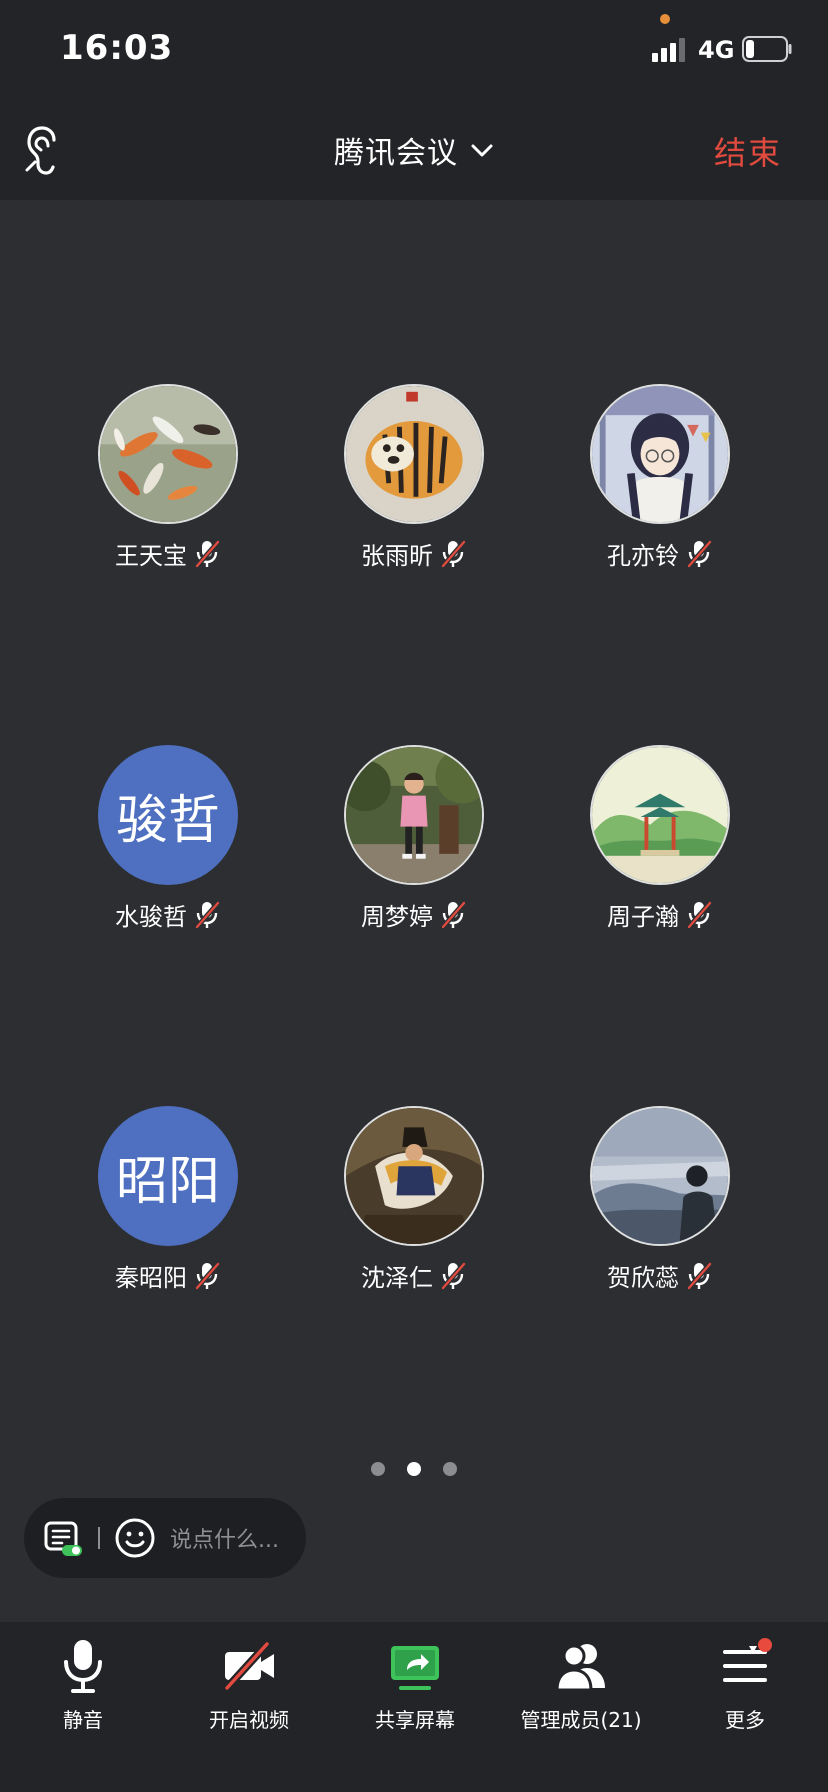 Image resolution: width=828 pixels, height=1792 pixels. What do you see at coordinates (45, 151) in the screenshot?
I see `ear-icon` at bounding box center [45, 151].